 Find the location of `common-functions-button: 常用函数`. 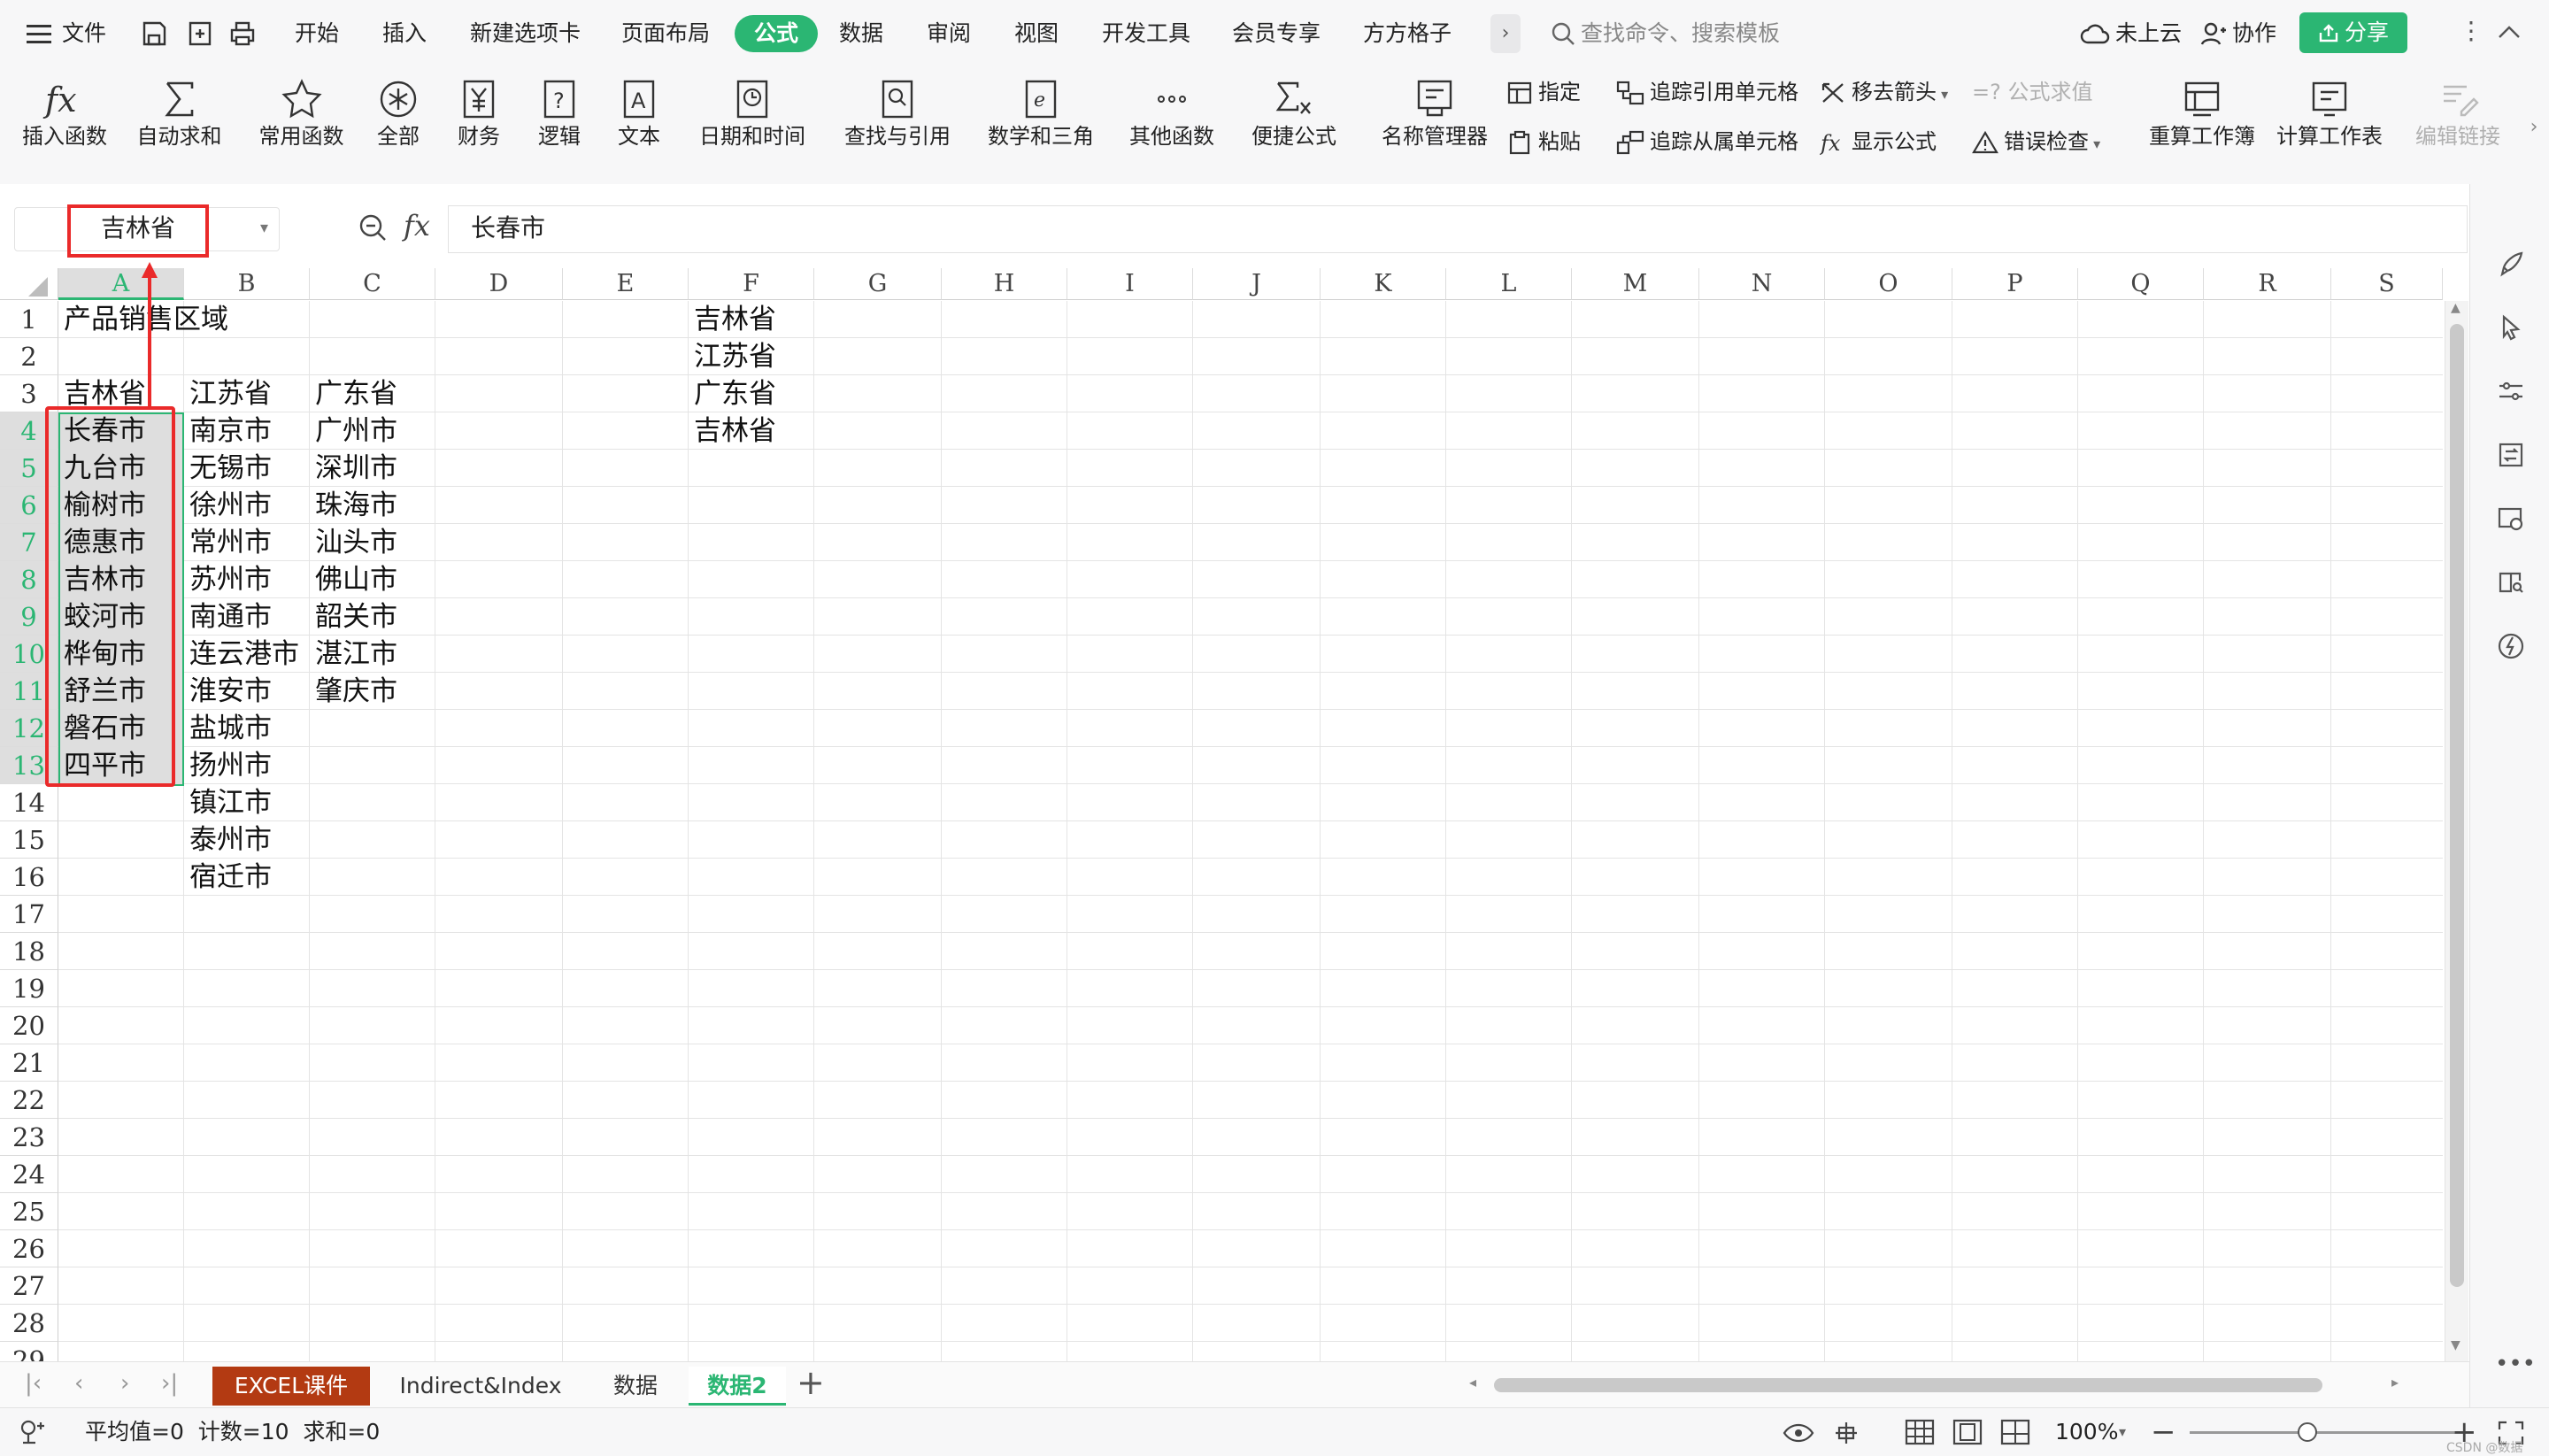

common-functions-button: 常用函数 is located at coordinates (302, 113).